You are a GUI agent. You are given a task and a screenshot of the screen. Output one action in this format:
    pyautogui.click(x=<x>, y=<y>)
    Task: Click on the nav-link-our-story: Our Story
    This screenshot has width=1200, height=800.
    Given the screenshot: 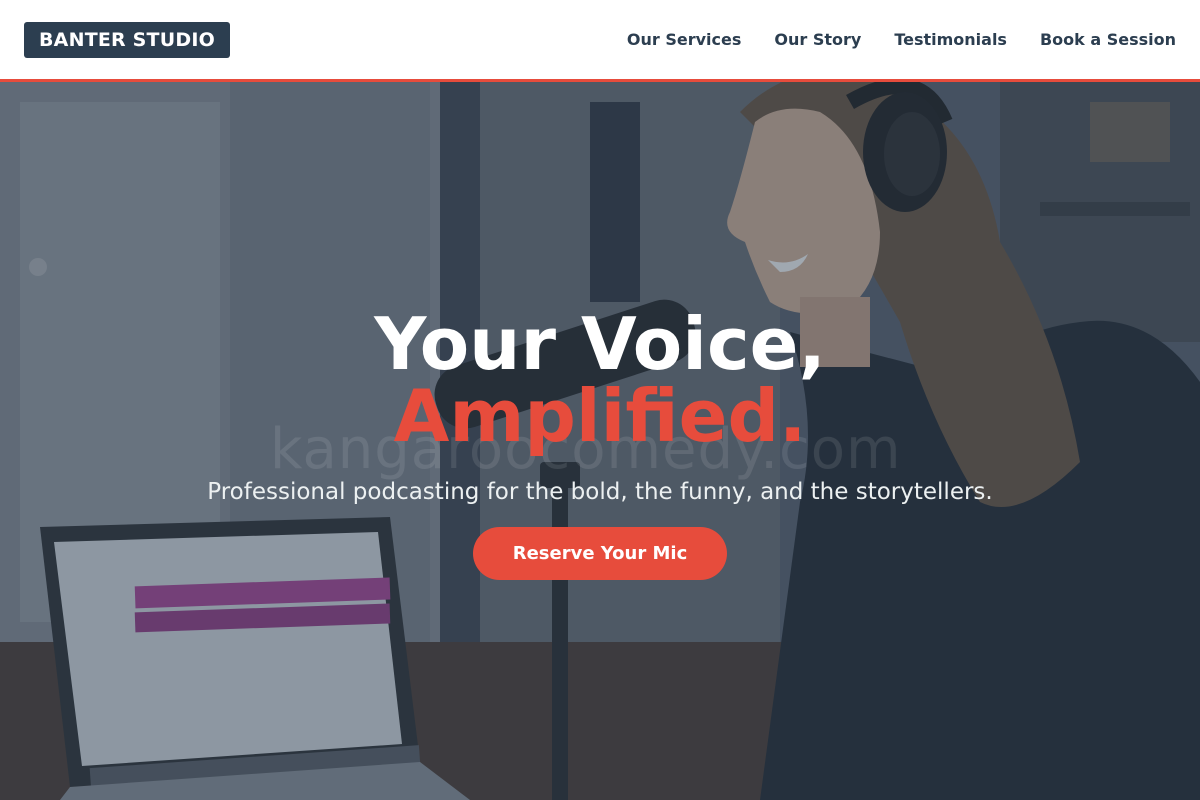 What is the action you would take?
    pyautogui.click(x=817, y=39)
    